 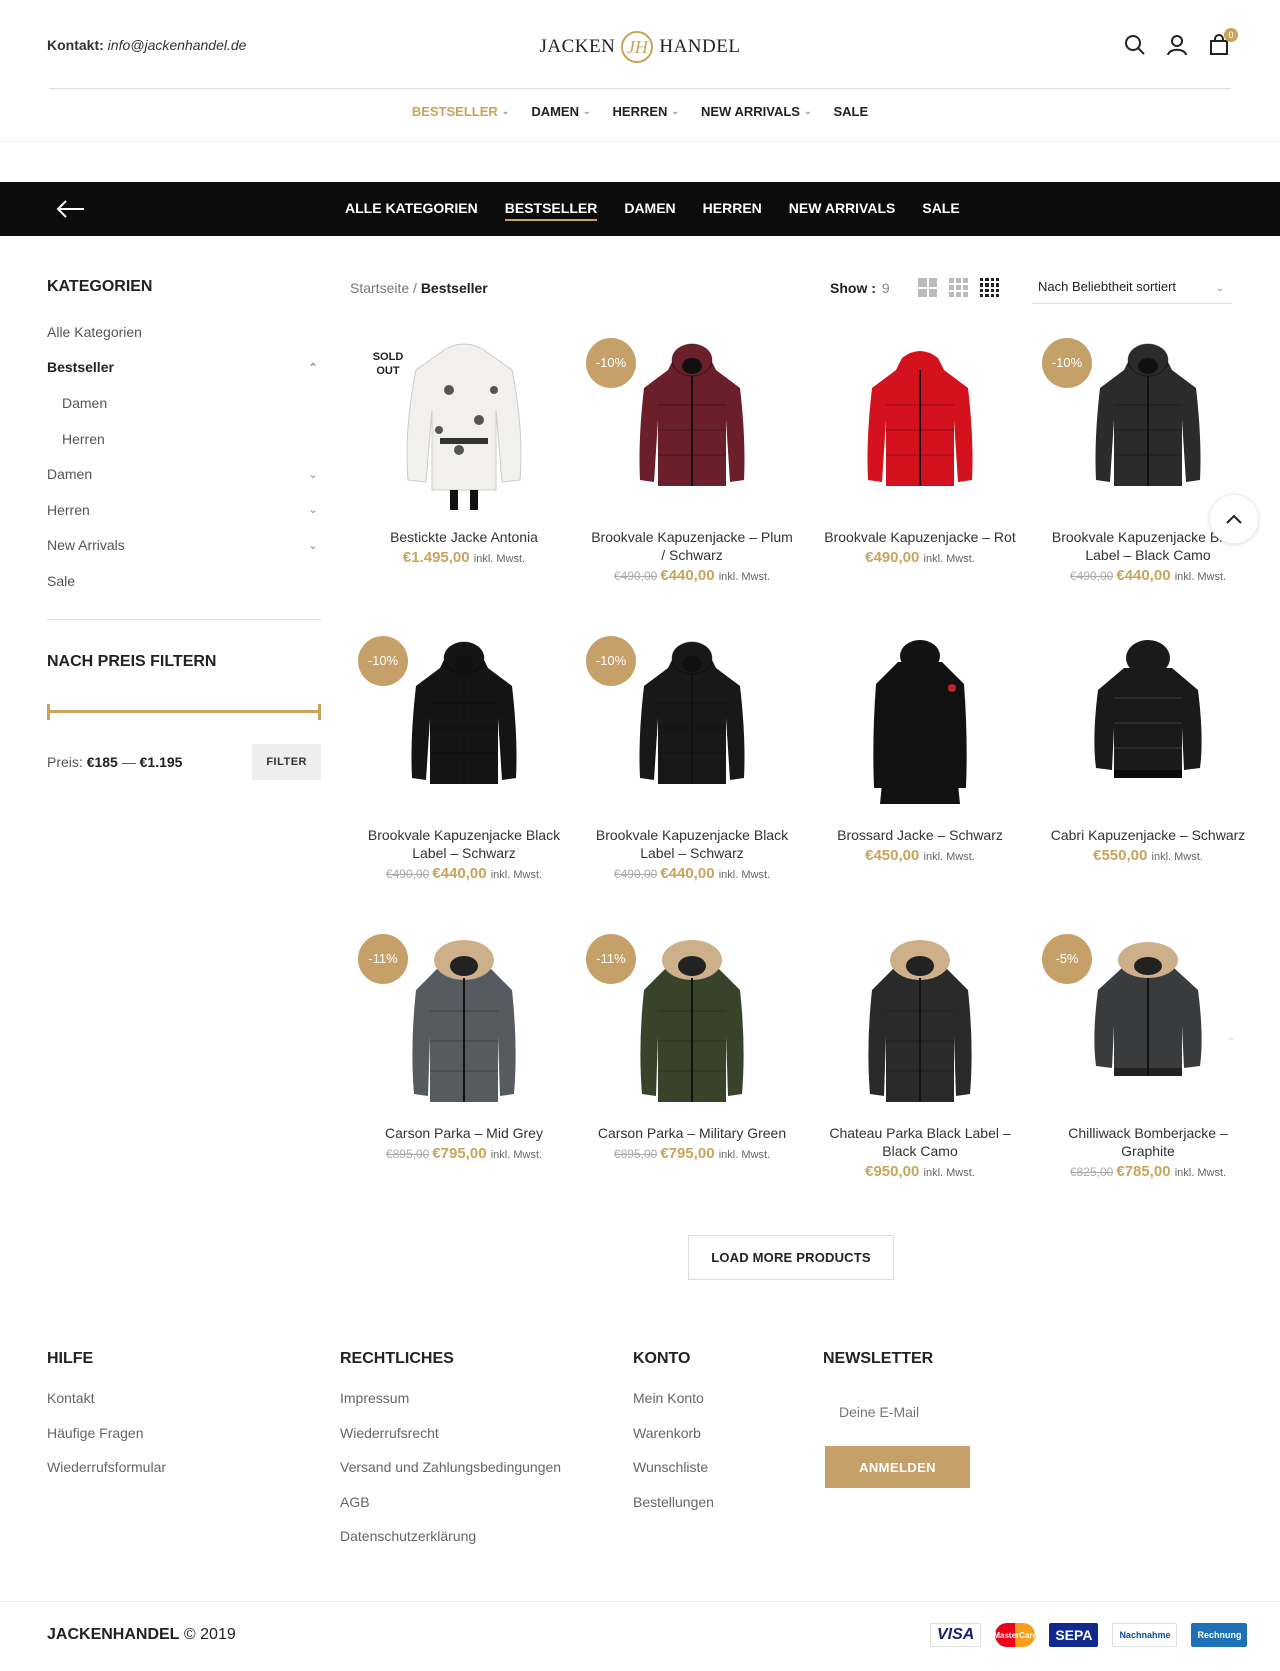 I want to click on sidebar-category-alle-kategorien: Alle Kategorien, so click(x=184, y=332).